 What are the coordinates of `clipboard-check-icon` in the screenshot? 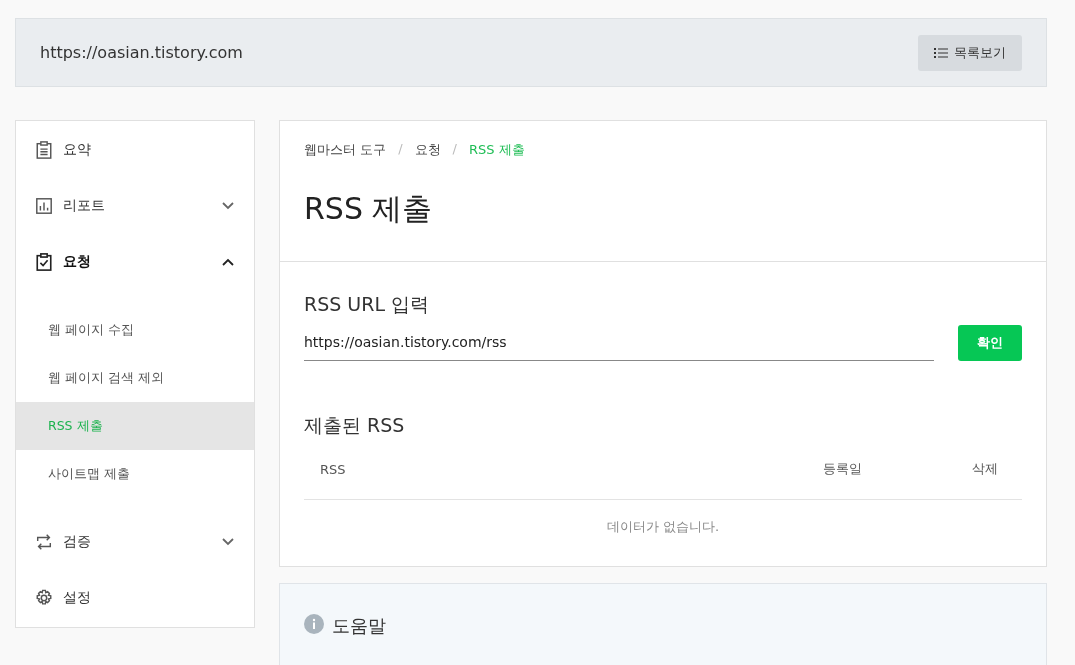 It's located at (44, 262).